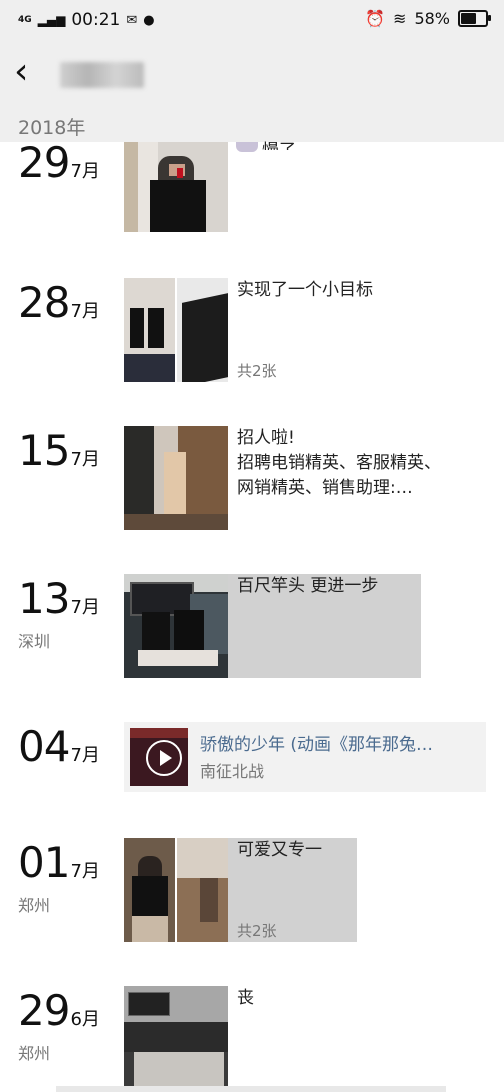  What do you see at coordinates (52, 128) in the screenshot?
I see `year-label: 2018年` at bounding box center [52, 128].